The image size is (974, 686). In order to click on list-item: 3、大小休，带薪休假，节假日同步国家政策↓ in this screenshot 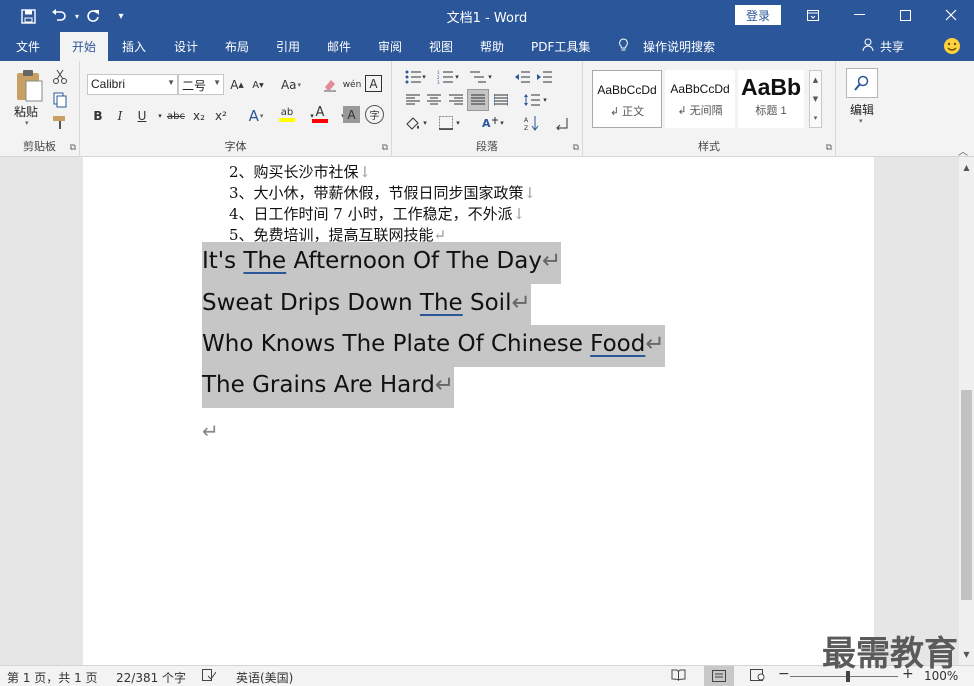, I will do `click(382, 192)`.